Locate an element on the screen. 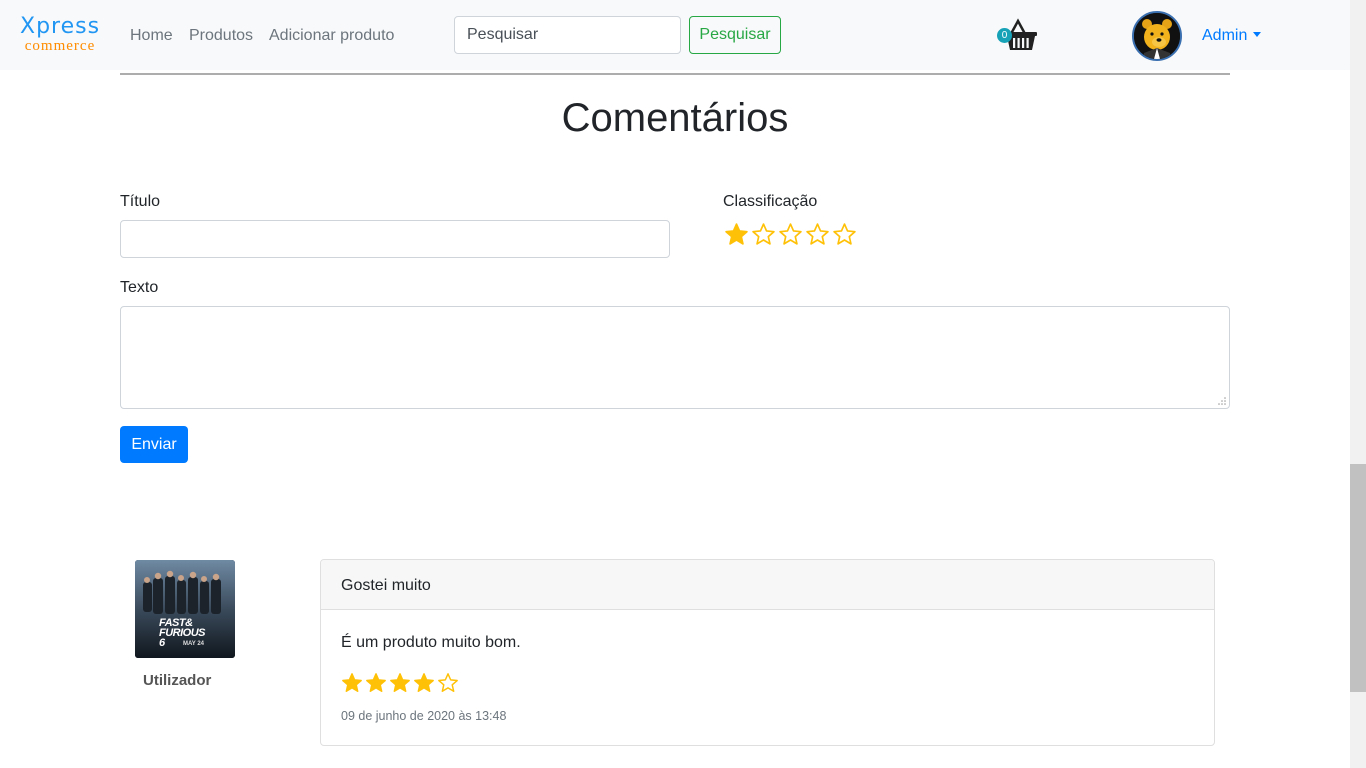 The image size is (1366, 768). search-button: Pesquisar is located at coordinates (735, 35).